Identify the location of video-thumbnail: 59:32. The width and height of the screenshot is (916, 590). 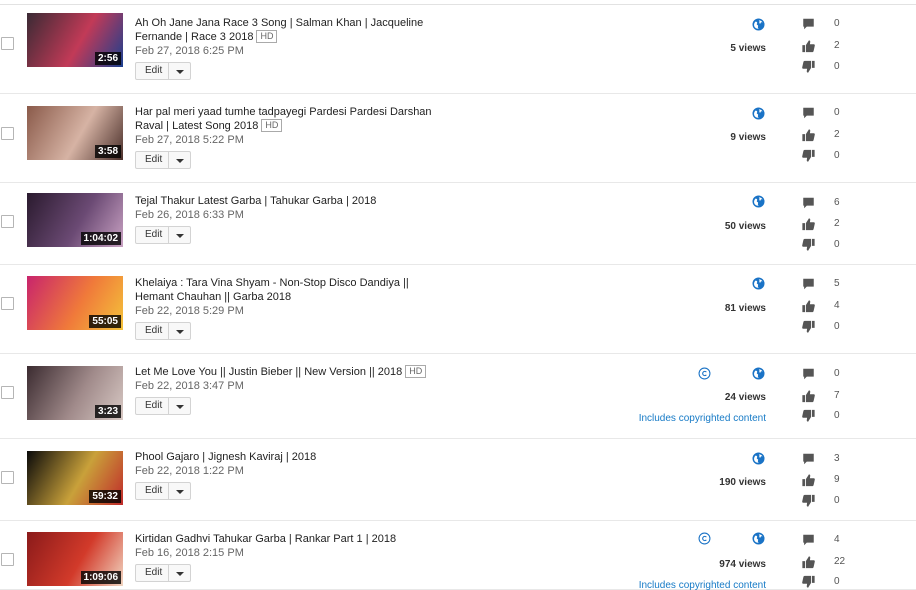
(75, 478).